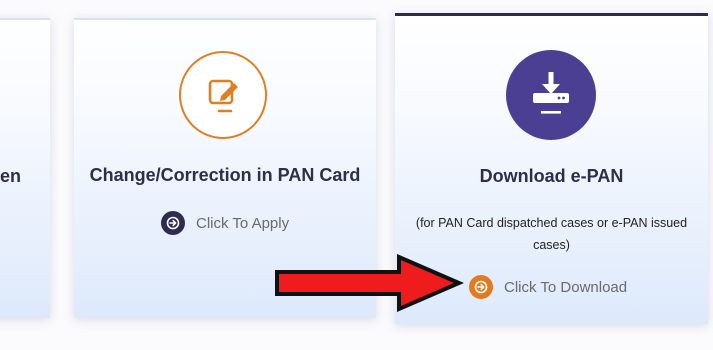  I want to click on card-title: en, so click(11, 176).